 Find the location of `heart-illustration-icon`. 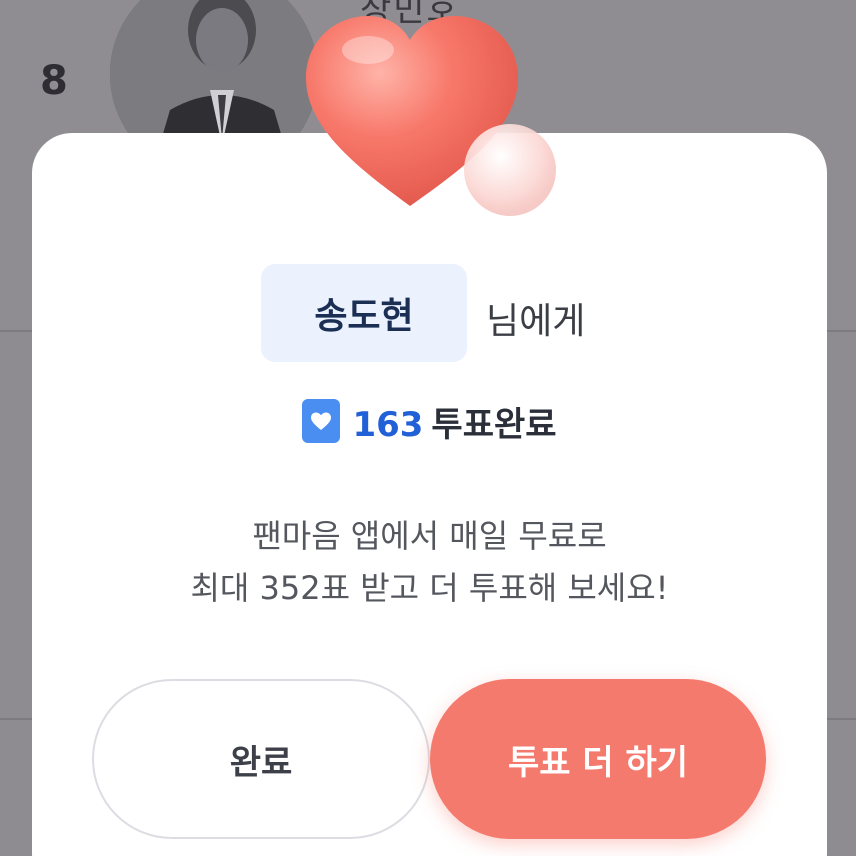

heart-illustration-icon is located at coordinates (429, 113).